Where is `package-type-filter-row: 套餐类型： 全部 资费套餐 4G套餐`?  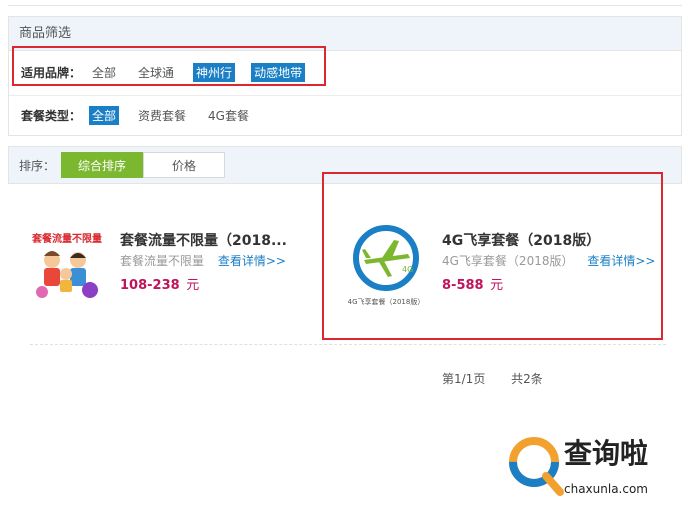
package-type-filter-row: 套餐类型： 全部 资费套餐 4G套餐 is located at coordinates (345, 115).